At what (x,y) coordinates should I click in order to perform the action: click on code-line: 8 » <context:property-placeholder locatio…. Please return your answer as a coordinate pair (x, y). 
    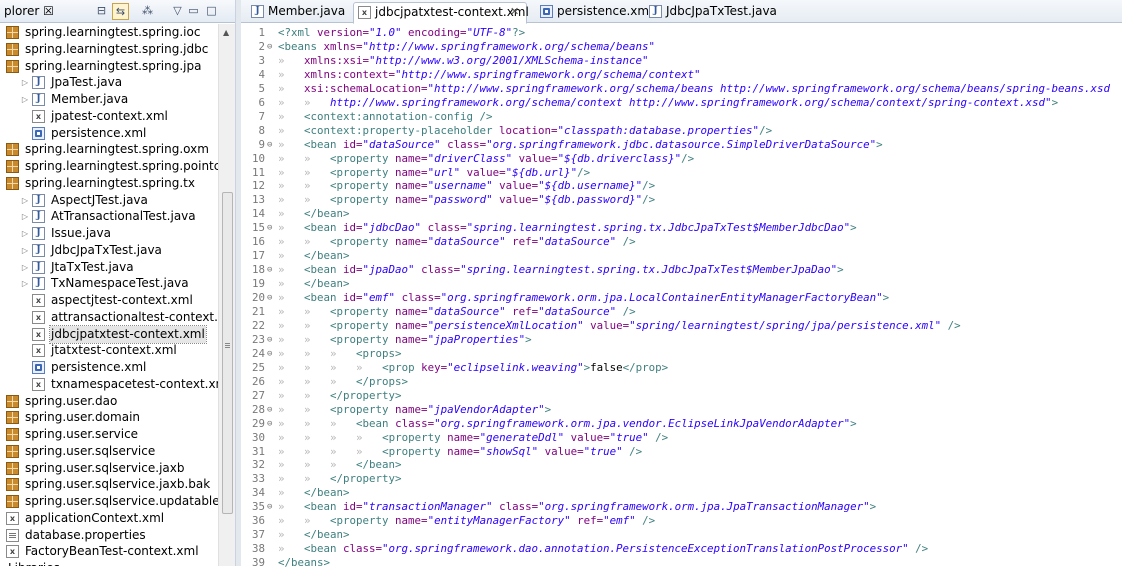
    Looking at the image, I should click on (681, 131).